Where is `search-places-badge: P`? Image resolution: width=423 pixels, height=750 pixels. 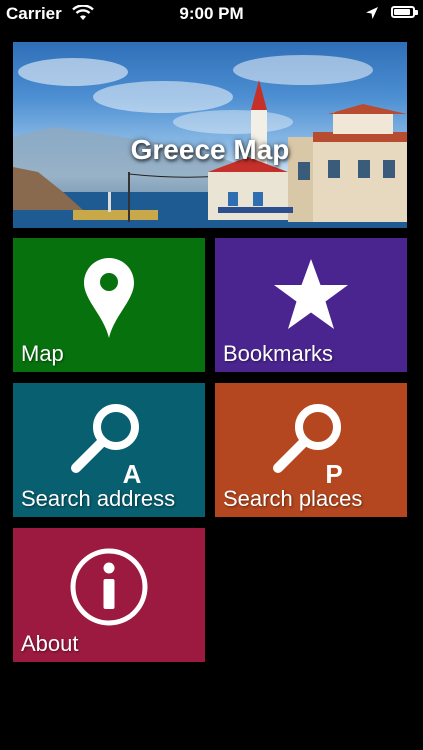
search-places-badge: P is located at coordinates (333, 474).